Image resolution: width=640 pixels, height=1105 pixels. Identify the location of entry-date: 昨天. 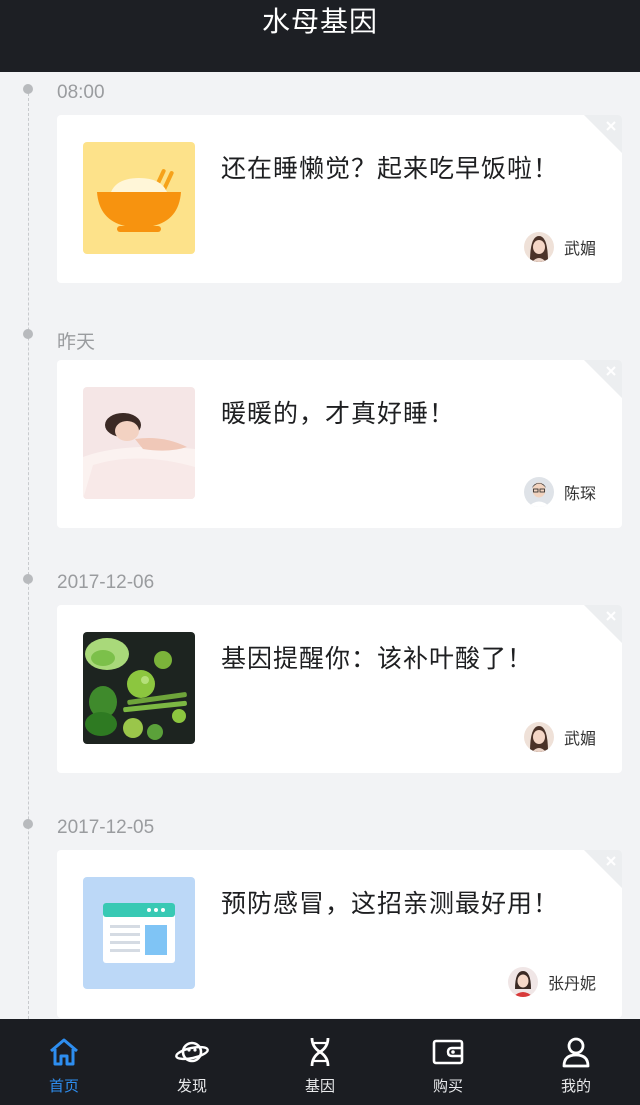
(76, 342).